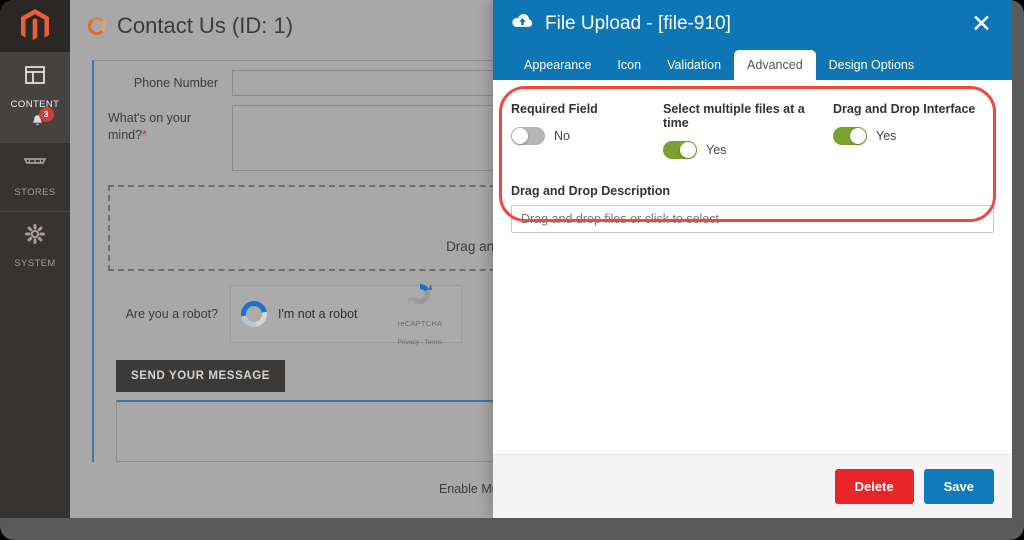 This screenshot has height=540, width=1024. I want to click on message-label: What's on your mind?*, so click(163, 124).